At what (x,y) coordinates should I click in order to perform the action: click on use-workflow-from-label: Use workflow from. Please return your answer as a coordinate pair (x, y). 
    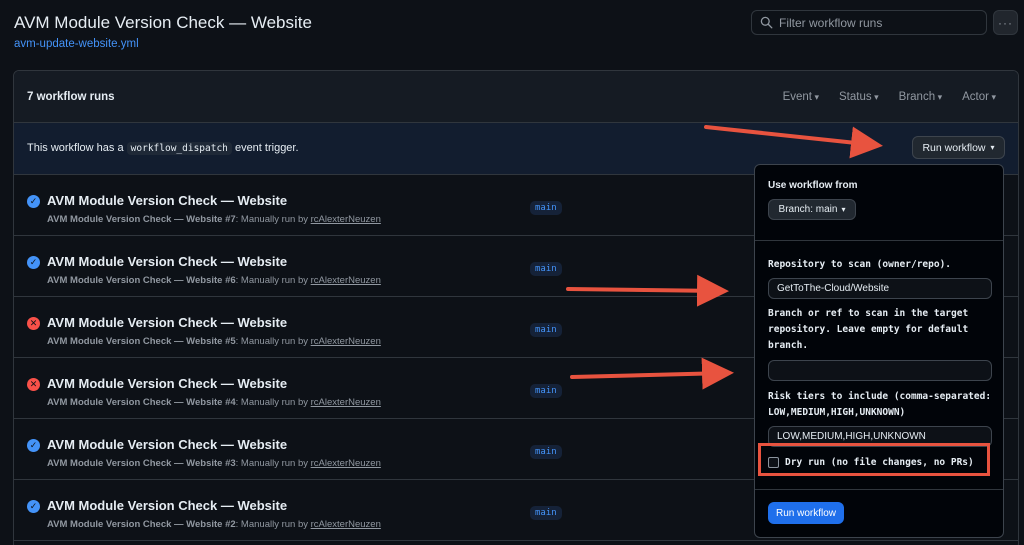
    Looking at the image, I should click on (813, 185).